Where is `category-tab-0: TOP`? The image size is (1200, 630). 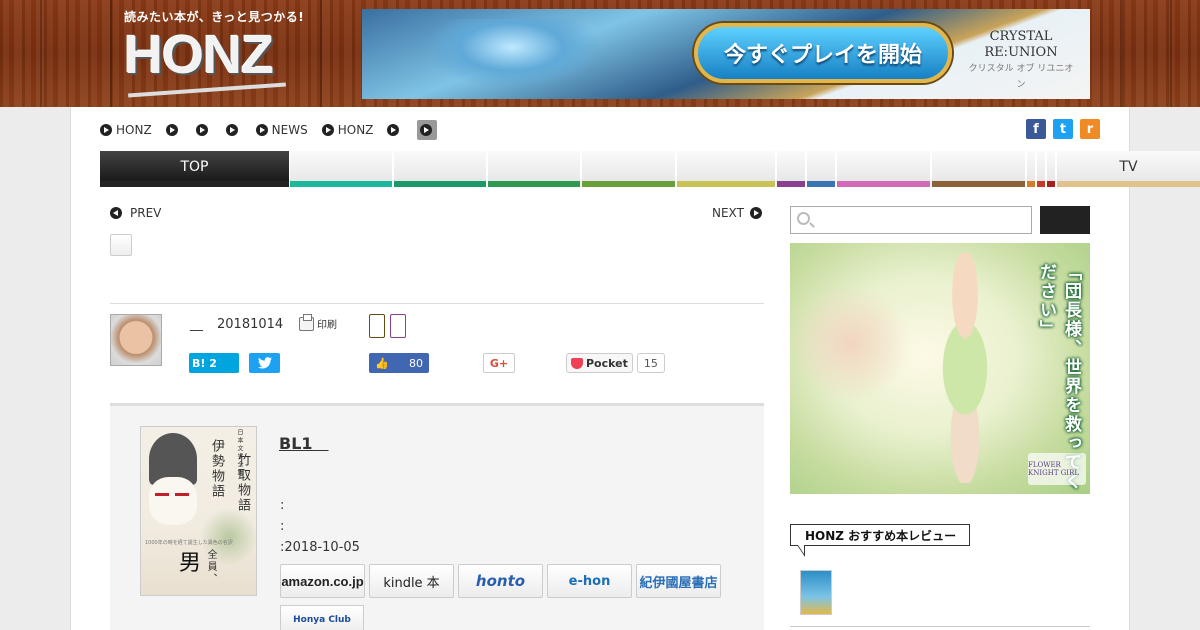
category-tab-0: TOP is located at coordinates (194, 169).